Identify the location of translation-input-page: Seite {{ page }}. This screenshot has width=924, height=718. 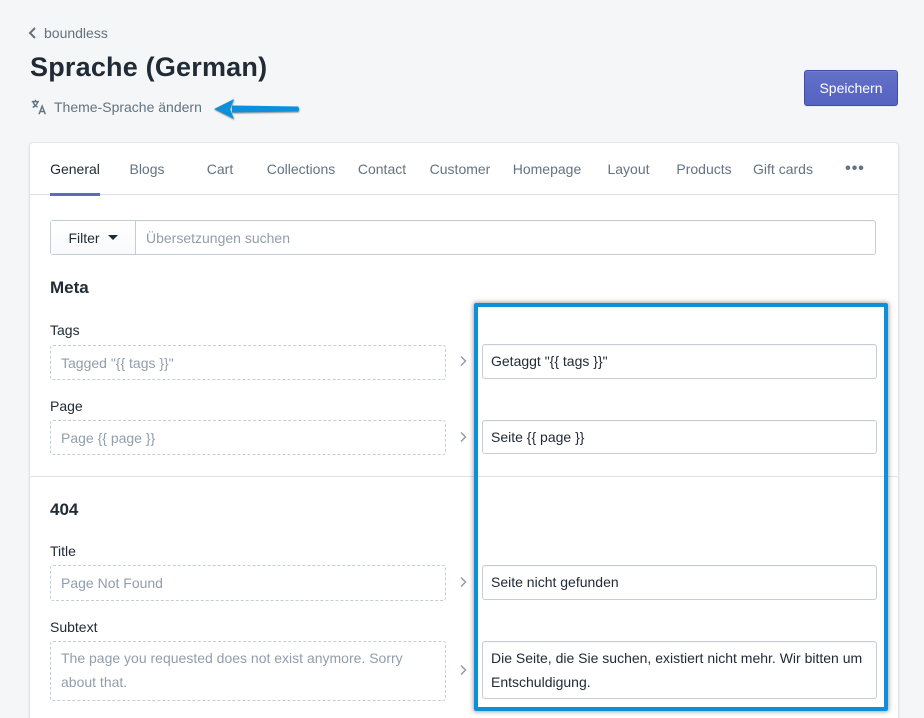
(679, 437).